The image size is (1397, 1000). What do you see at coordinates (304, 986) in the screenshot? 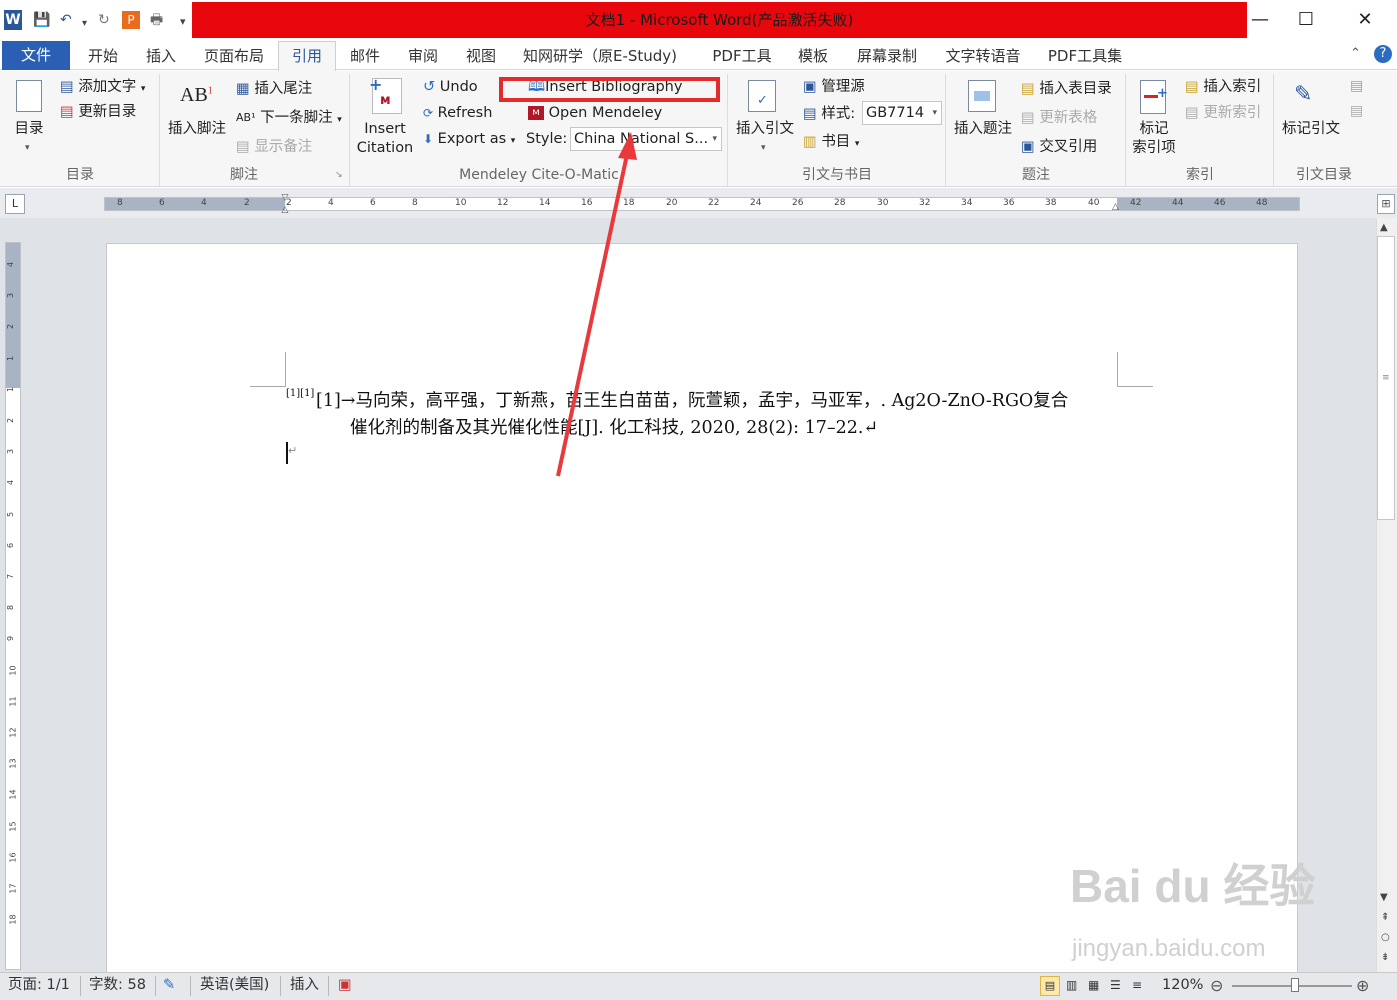
I see `insert-mode-indicator: 插入` at bounding box center [304, 986].